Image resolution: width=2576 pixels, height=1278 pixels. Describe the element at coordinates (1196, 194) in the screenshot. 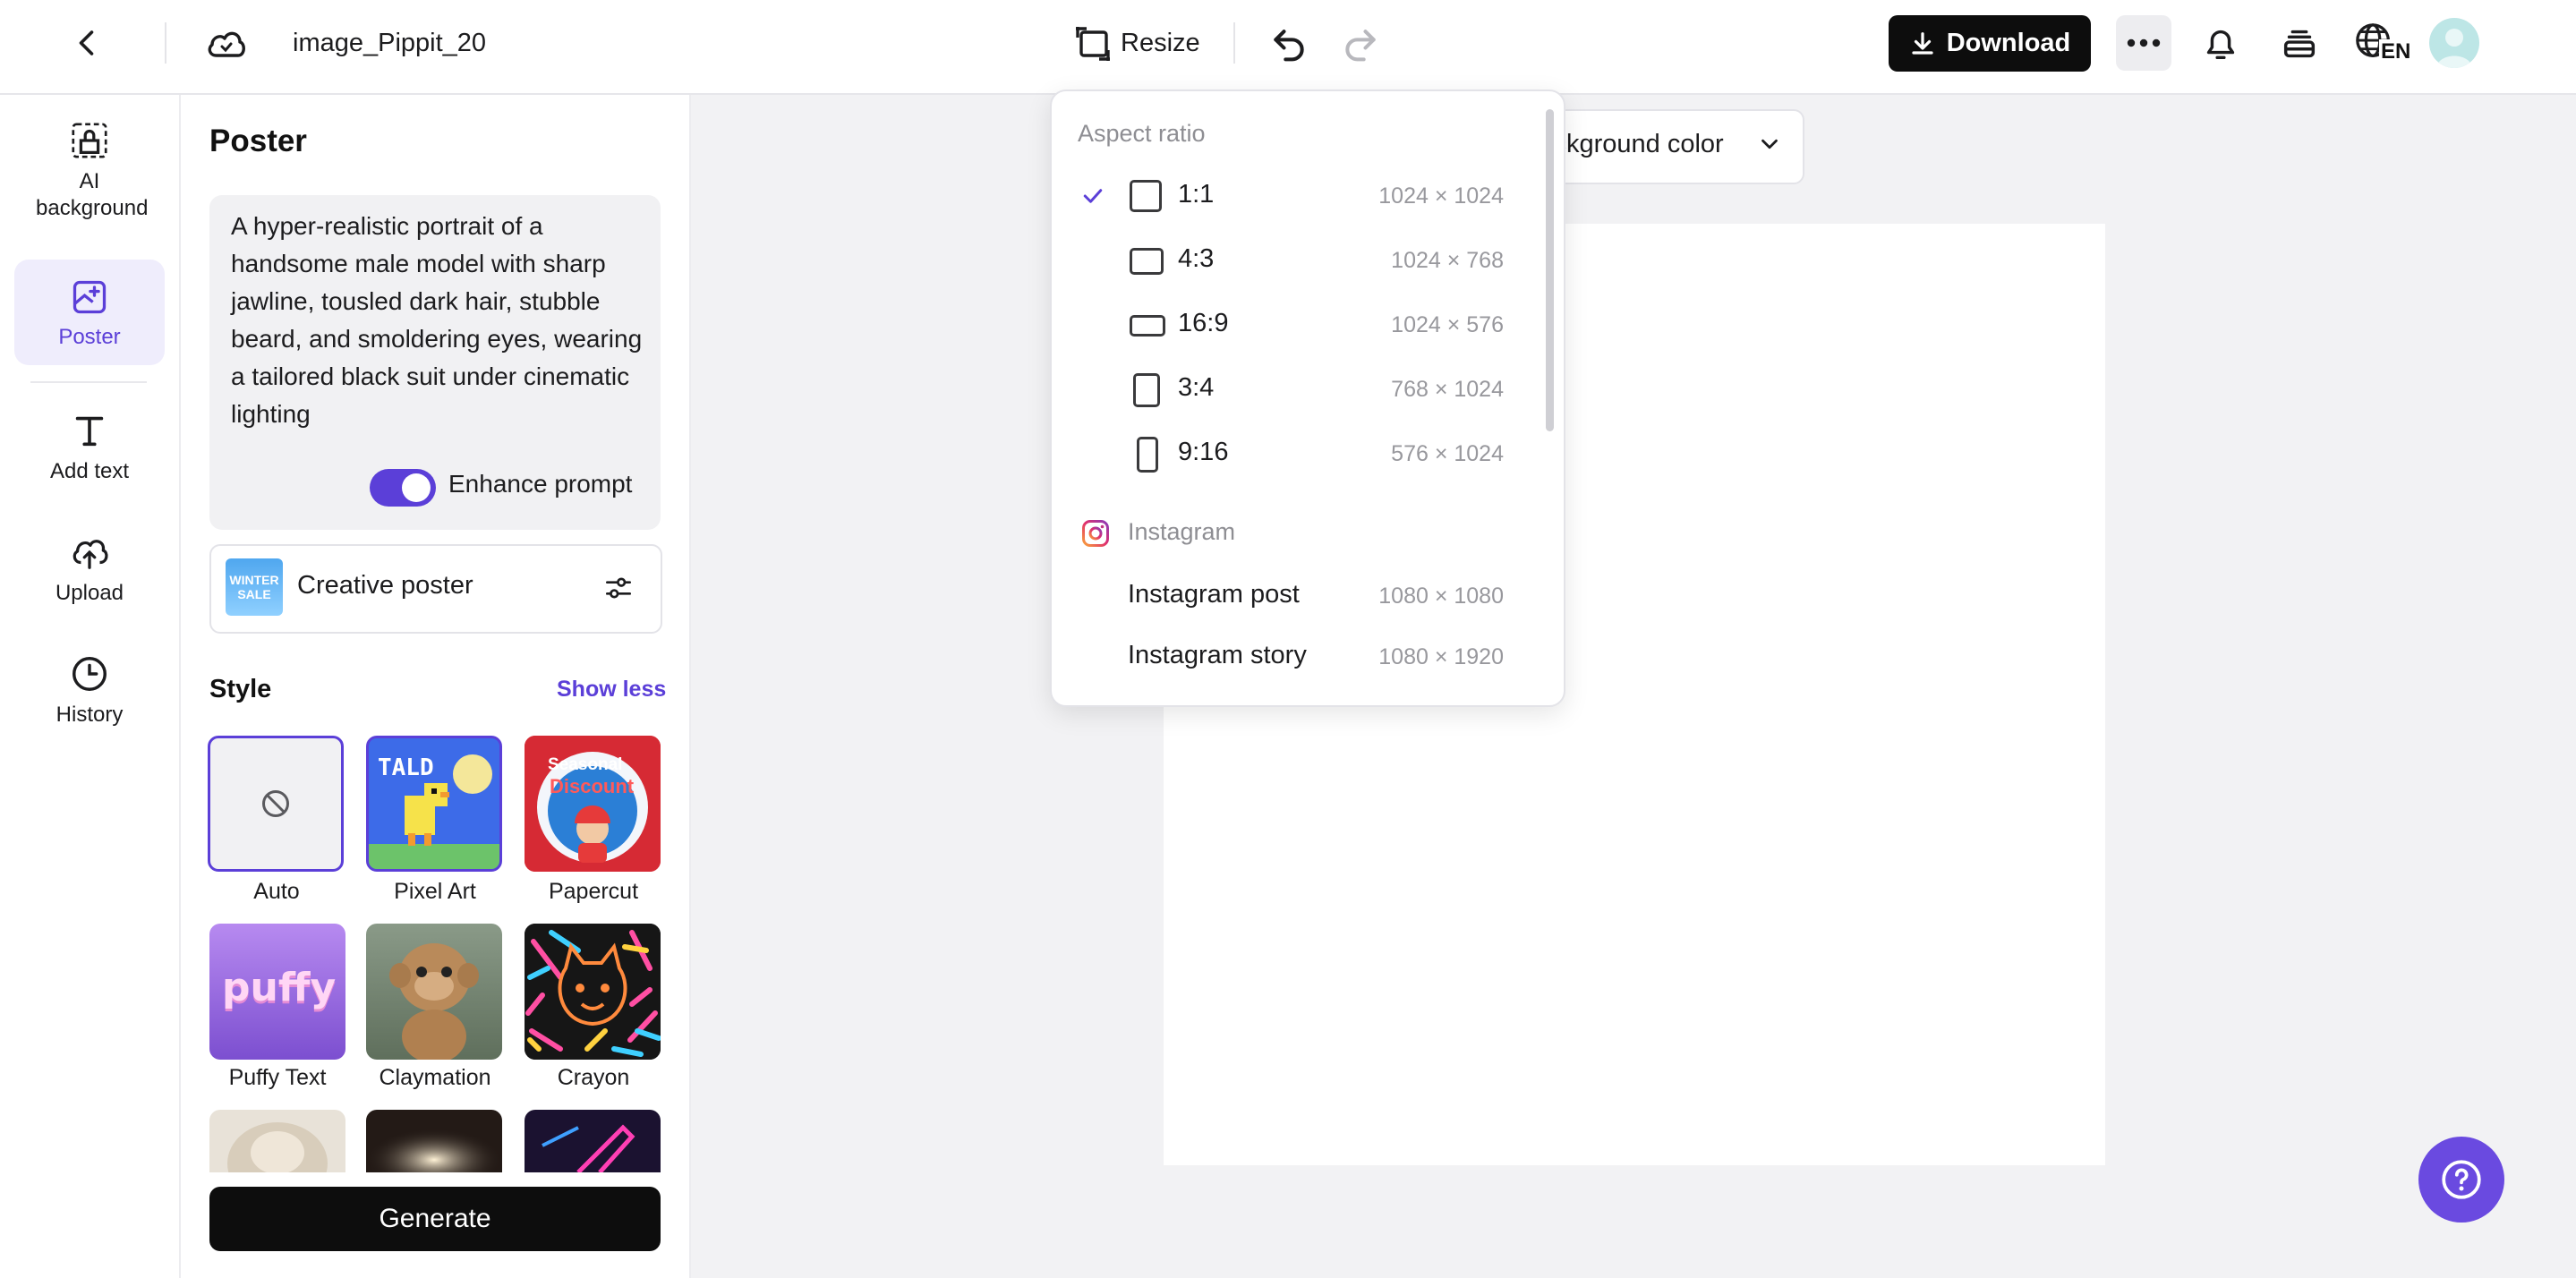

I see `ratio-label: 1:1` at that location.